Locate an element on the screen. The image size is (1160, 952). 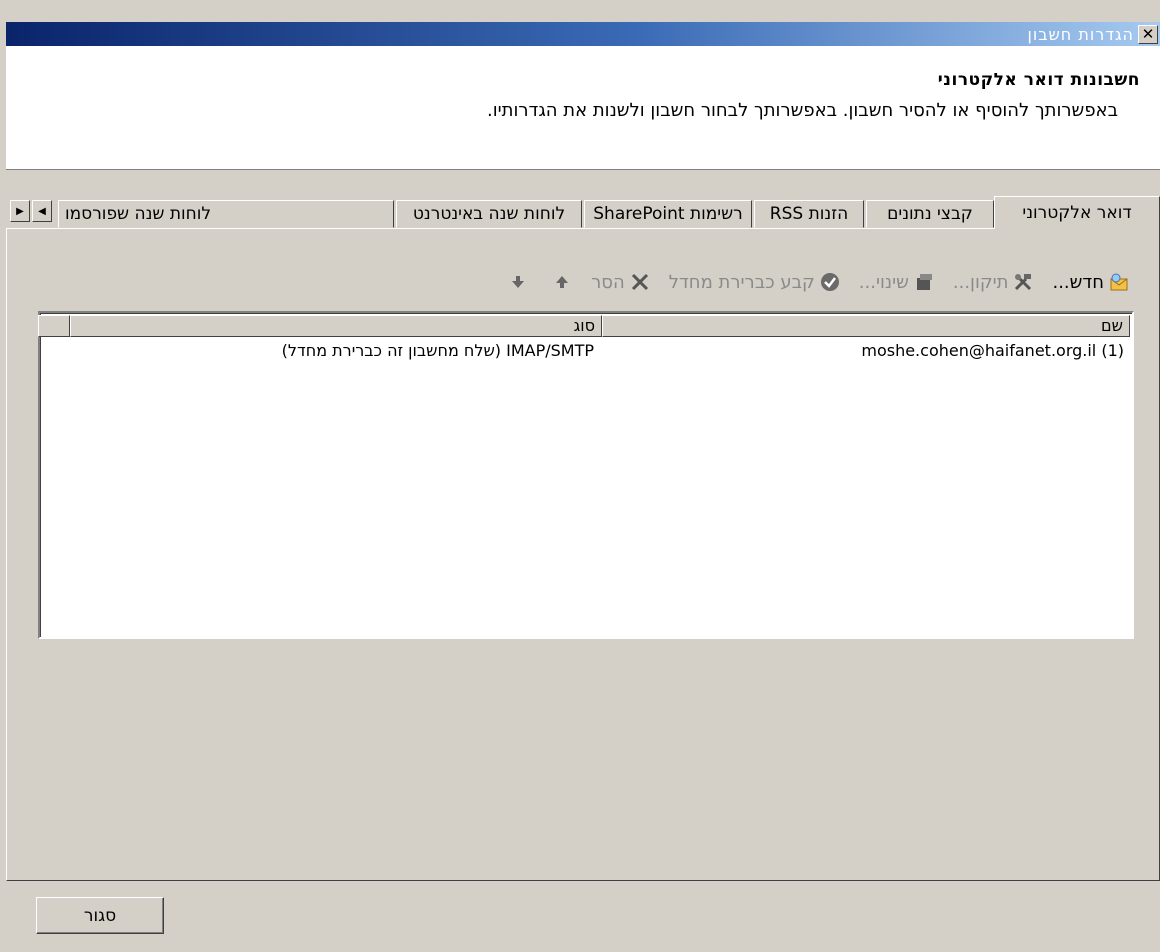
tab-sharepoint-lists: רשימות SharePoint is located at coordinates (668, 214).